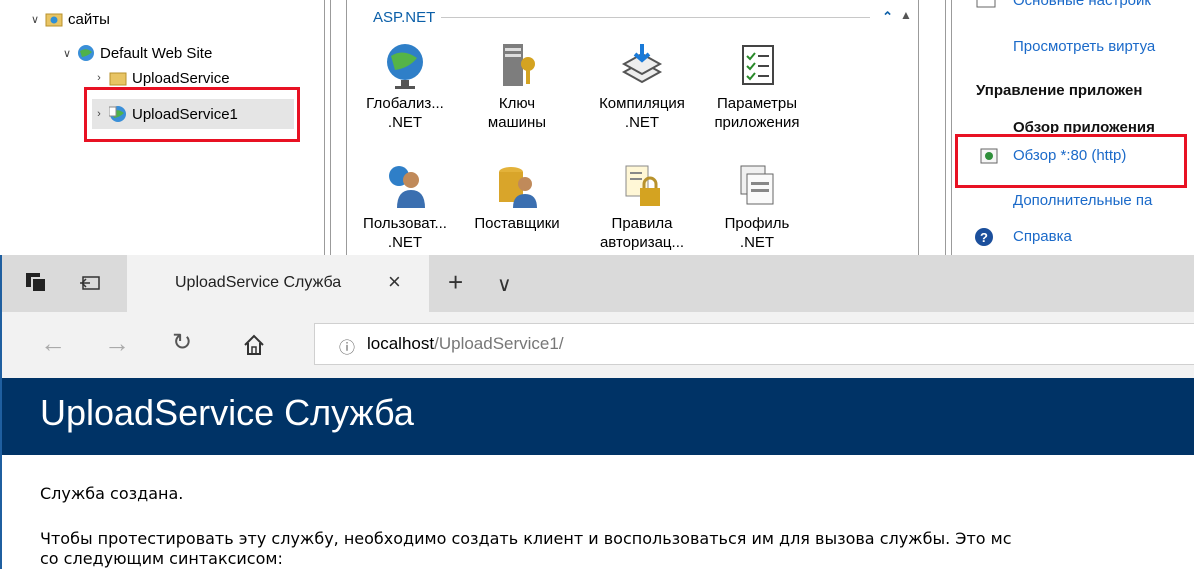 The image size is (1194, 569). I want to click on compilation-layers-icon, so click(642, 64).